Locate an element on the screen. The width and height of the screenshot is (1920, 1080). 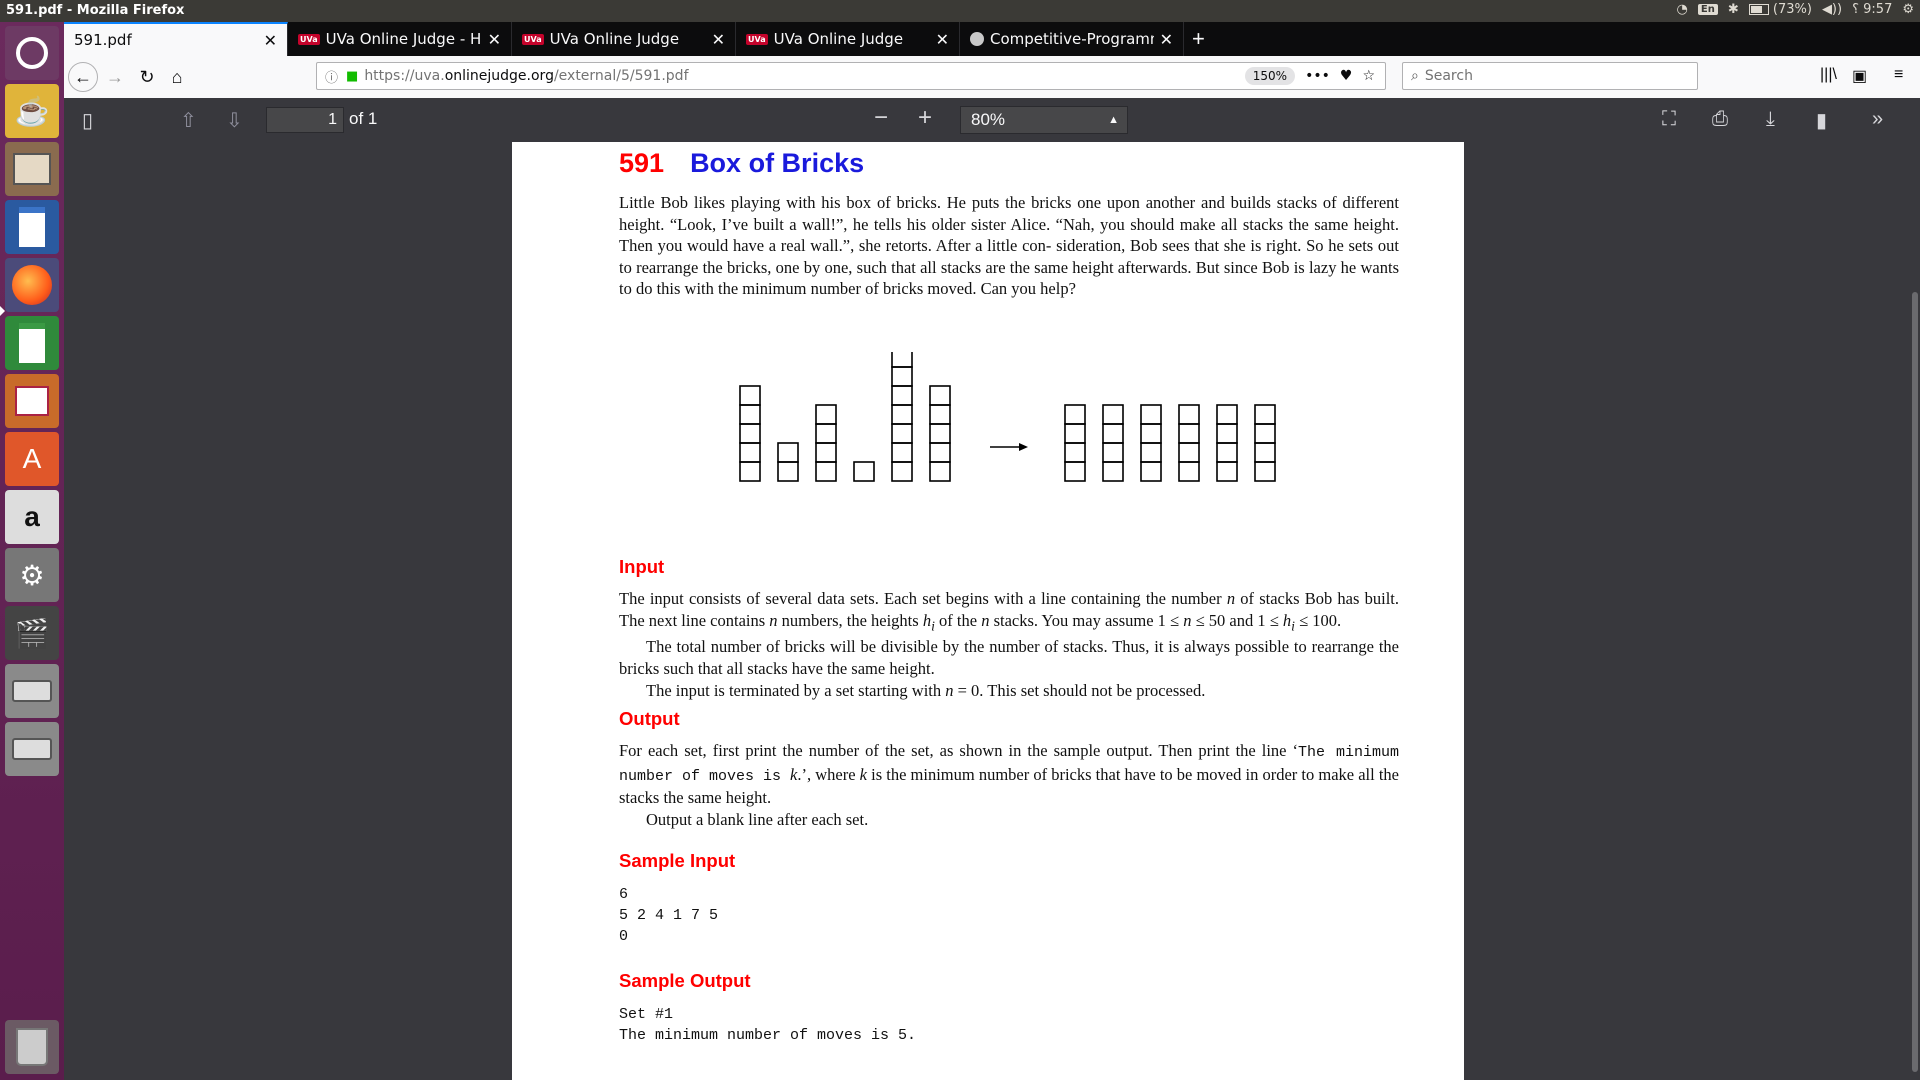
files-icon is located at coordinates (32, 169).